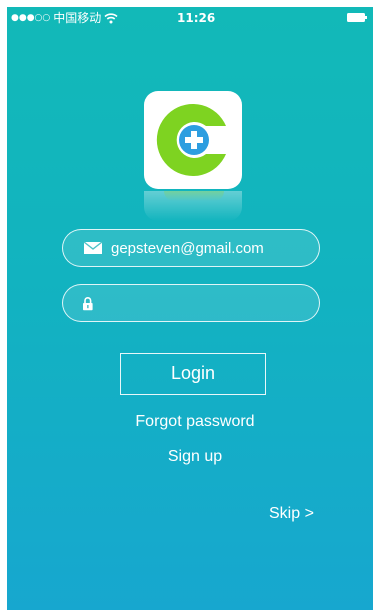  I want to click on sign-up-link: Sign up, so click(195, 457).